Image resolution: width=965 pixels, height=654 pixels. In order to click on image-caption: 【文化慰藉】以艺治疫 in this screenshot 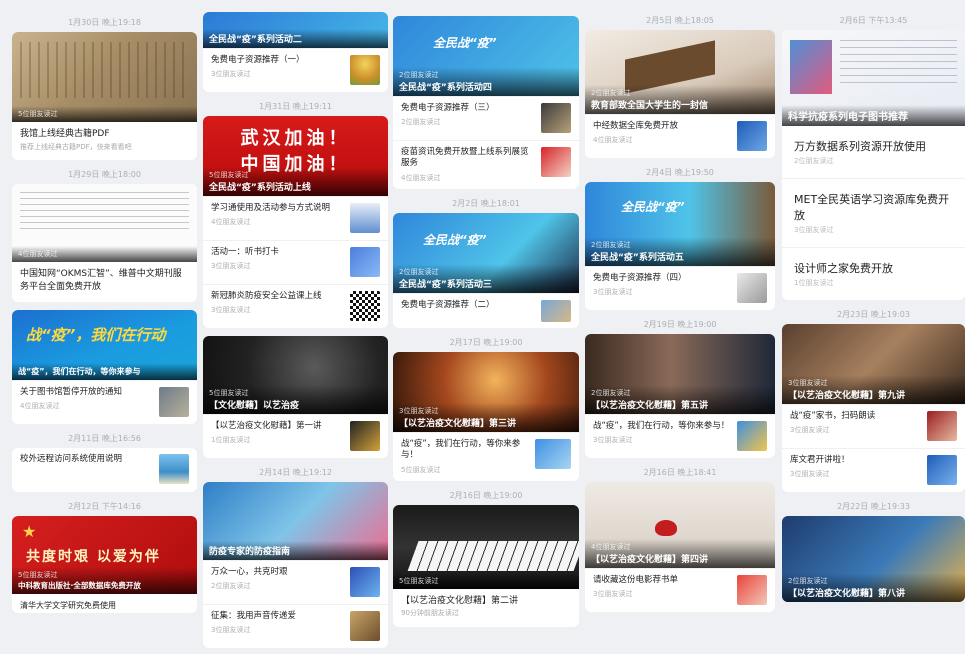, I will do `click(254, 406)`.